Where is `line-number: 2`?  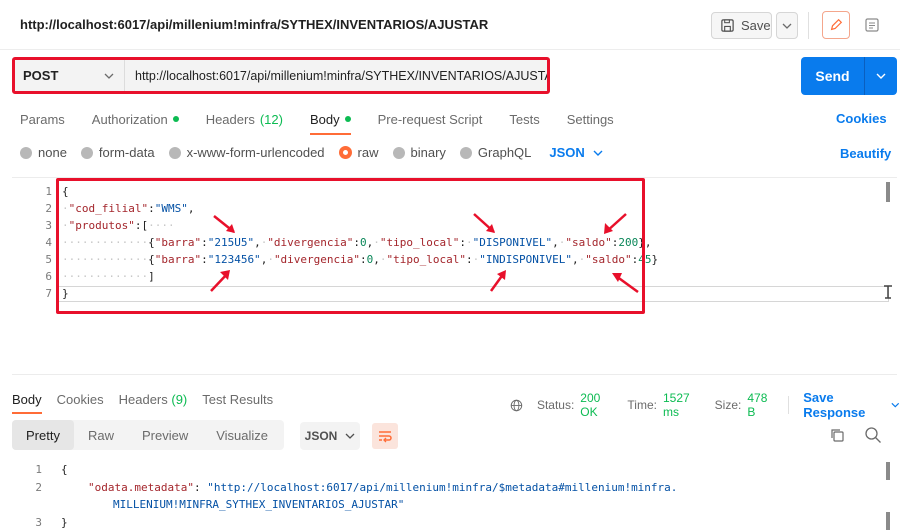
line-number: 2 is located at coordinates (38, 487).